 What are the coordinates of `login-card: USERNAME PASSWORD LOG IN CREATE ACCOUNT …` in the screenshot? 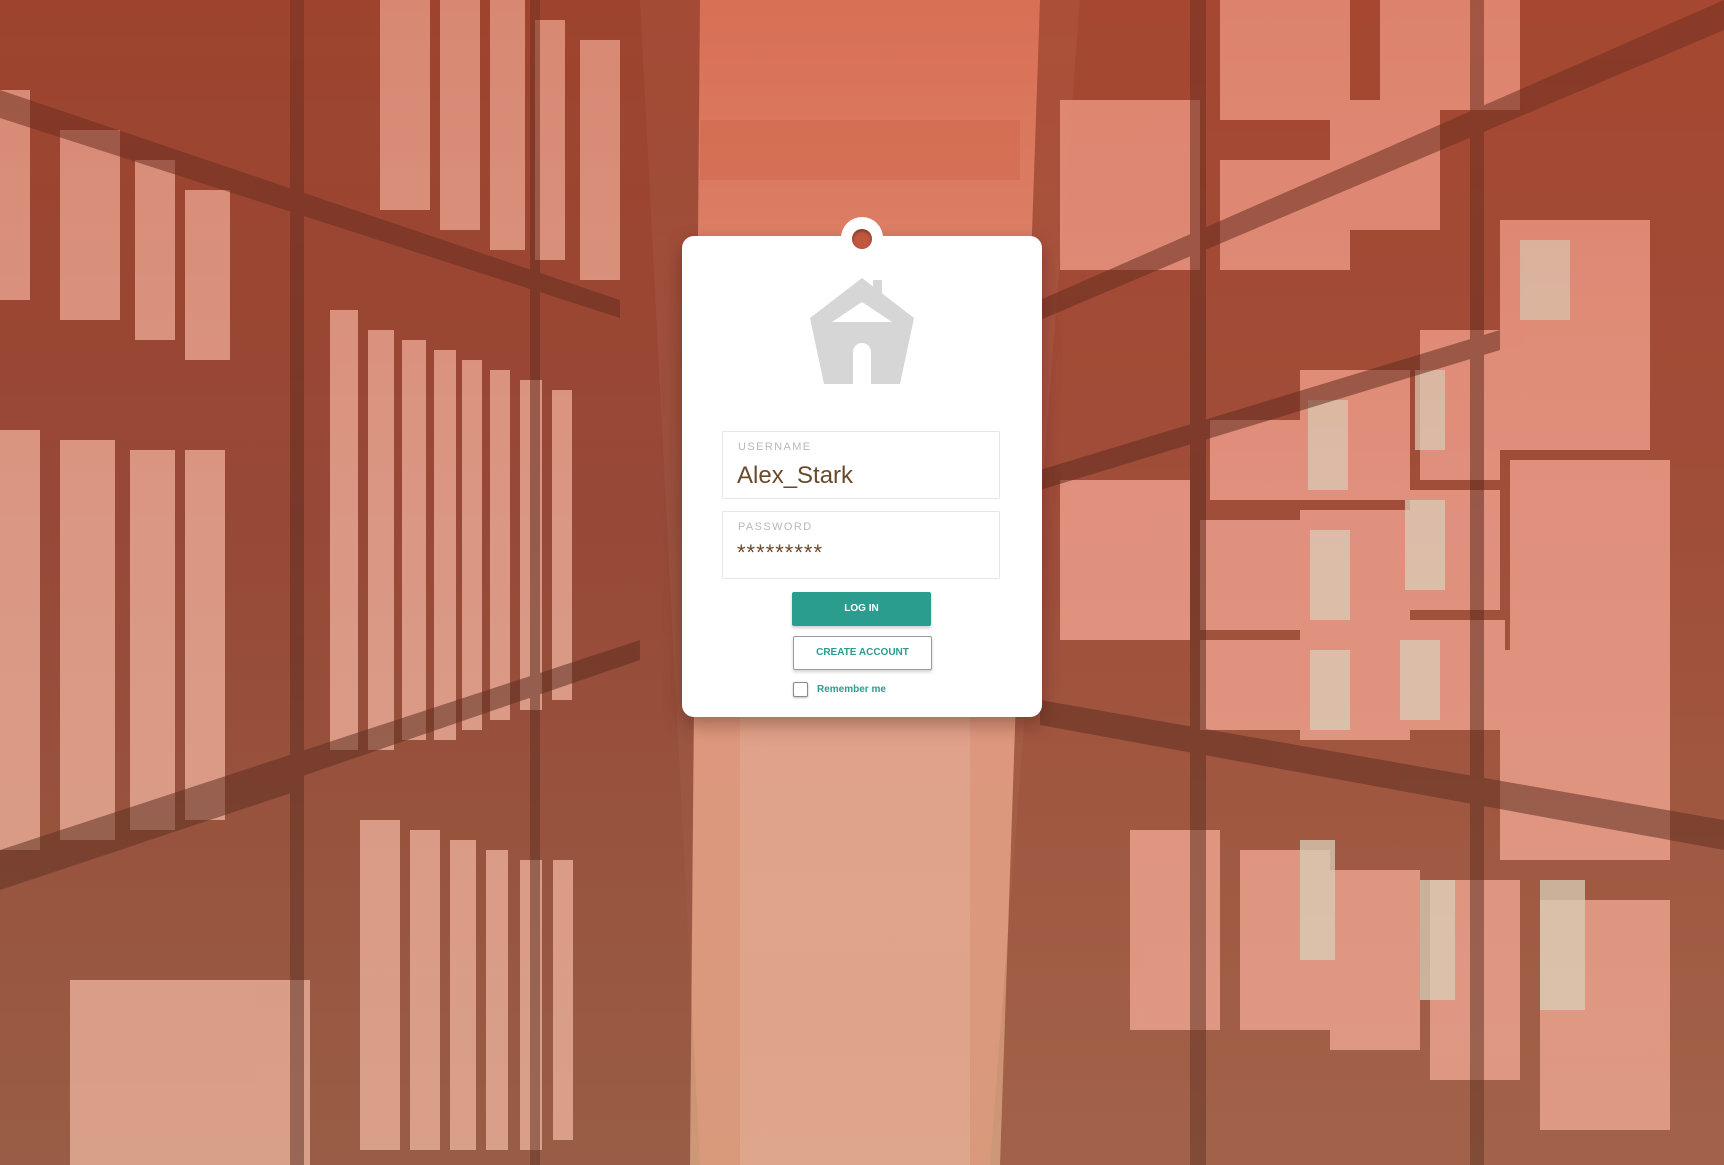 It's located at (862, 467).